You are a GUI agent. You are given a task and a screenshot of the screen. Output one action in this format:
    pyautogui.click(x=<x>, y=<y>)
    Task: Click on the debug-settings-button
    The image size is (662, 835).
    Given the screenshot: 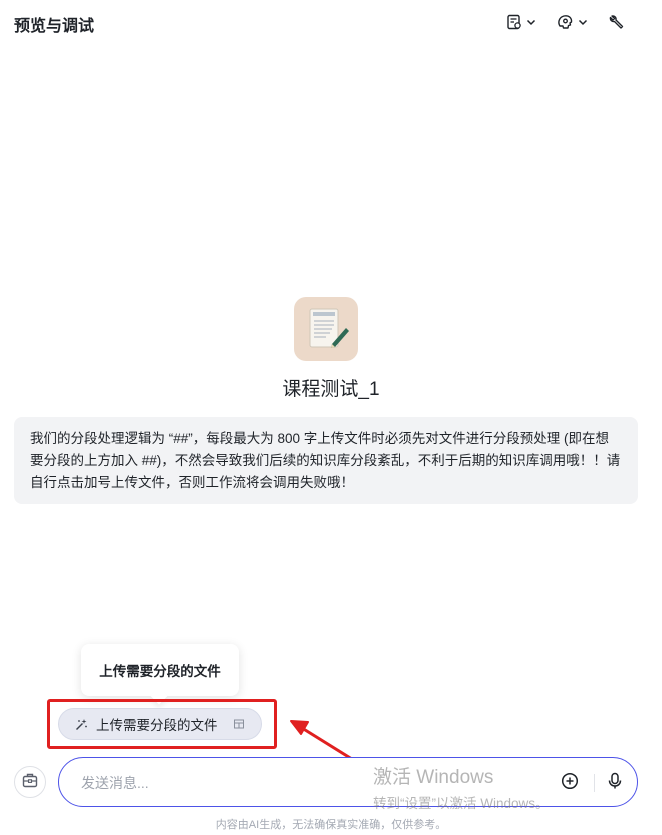 What is the action you would take?
    pyautogui.click(x=616, y=22)
    